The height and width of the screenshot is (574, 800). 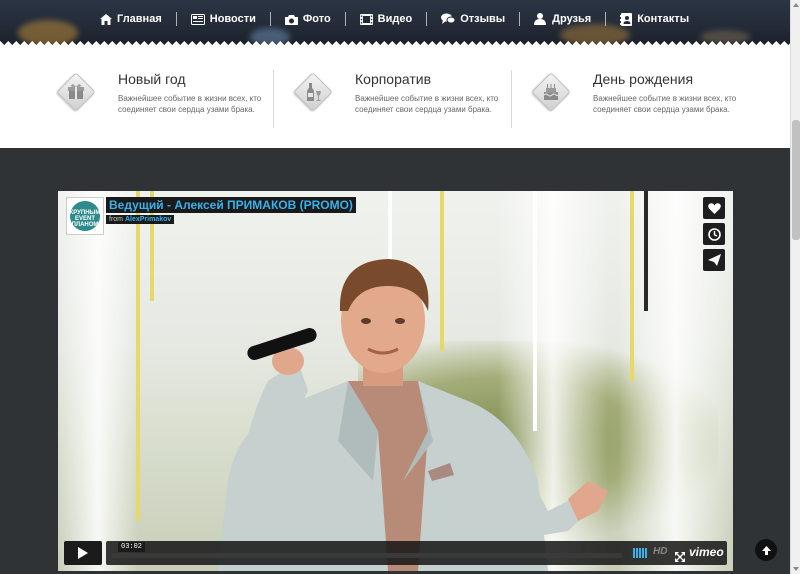 I want to click on users-icon, so click(x=540, y=19).